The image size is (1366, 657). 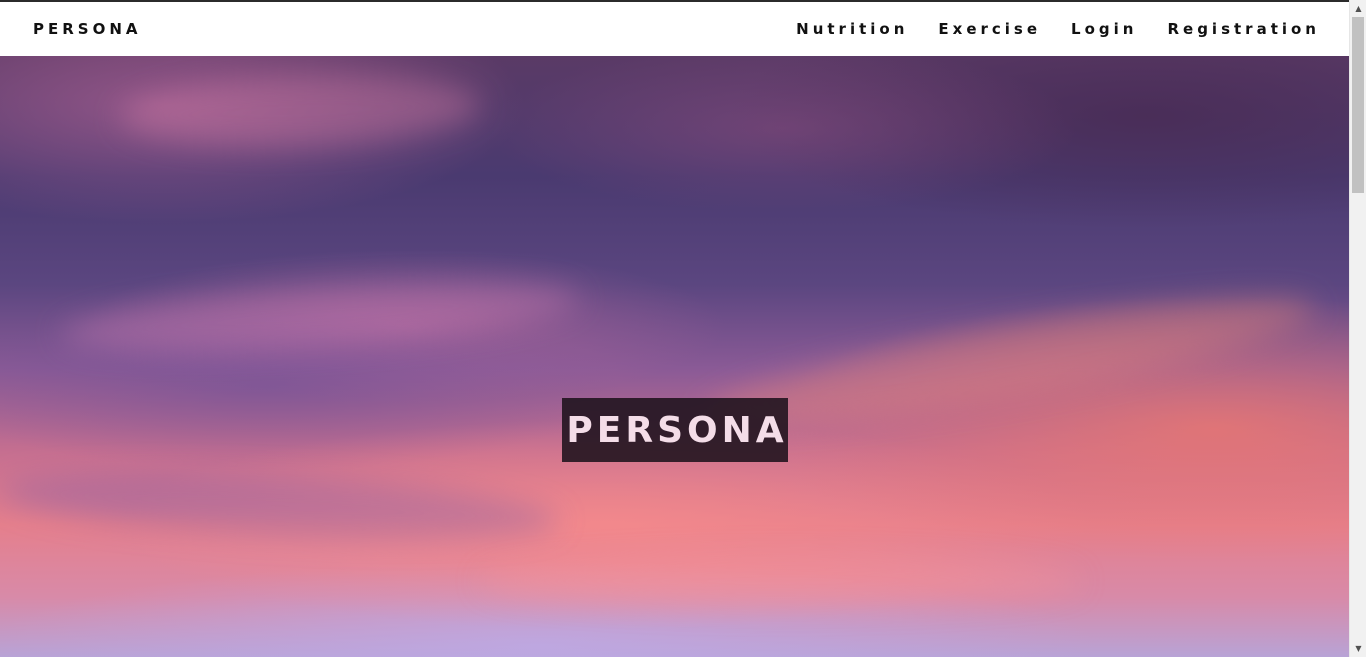 What do you see at coordinates (1357, 328) in the screenshot?
I see `vertical-scrollbar: ▲ ▼` at bounding box center [1357, 328].